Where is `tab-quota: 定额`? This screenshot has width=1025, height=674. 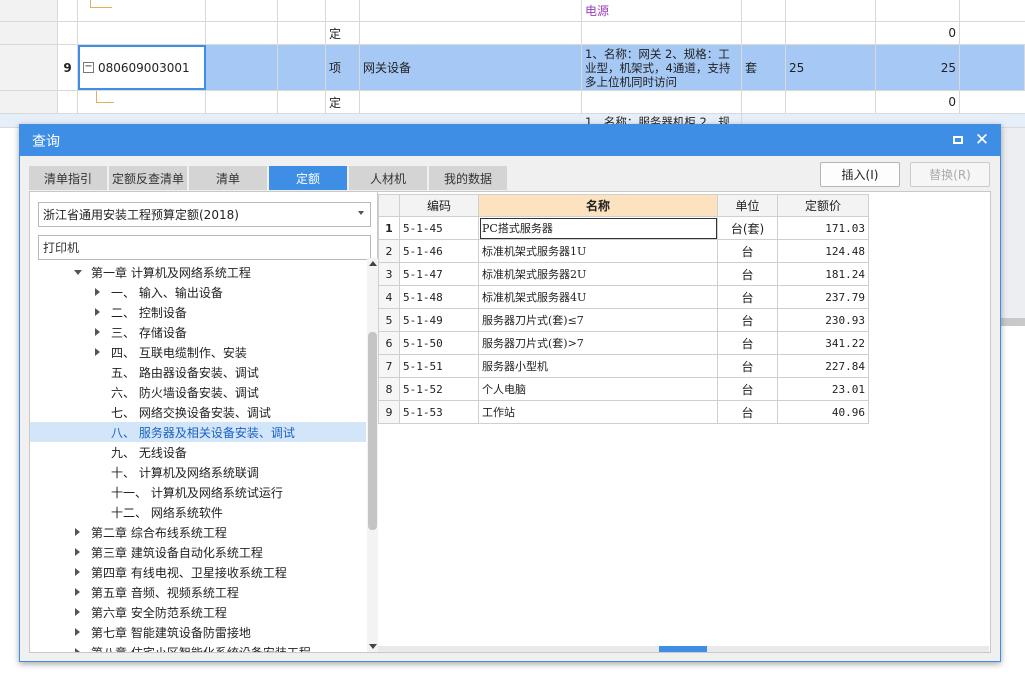 tab-quota: 定额 is located at coordinates (308, 178).